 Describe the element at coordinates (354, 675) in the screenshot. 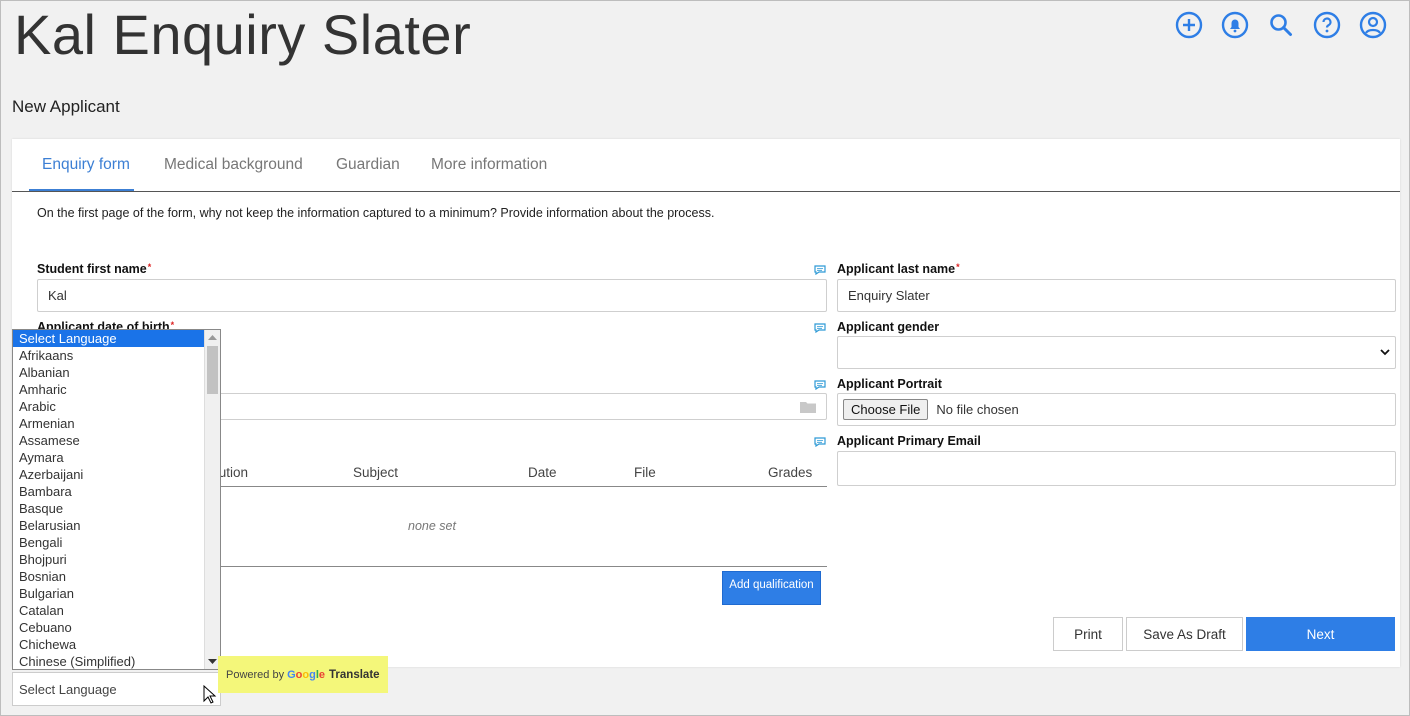

I see `translate-link: Translate` at that location.